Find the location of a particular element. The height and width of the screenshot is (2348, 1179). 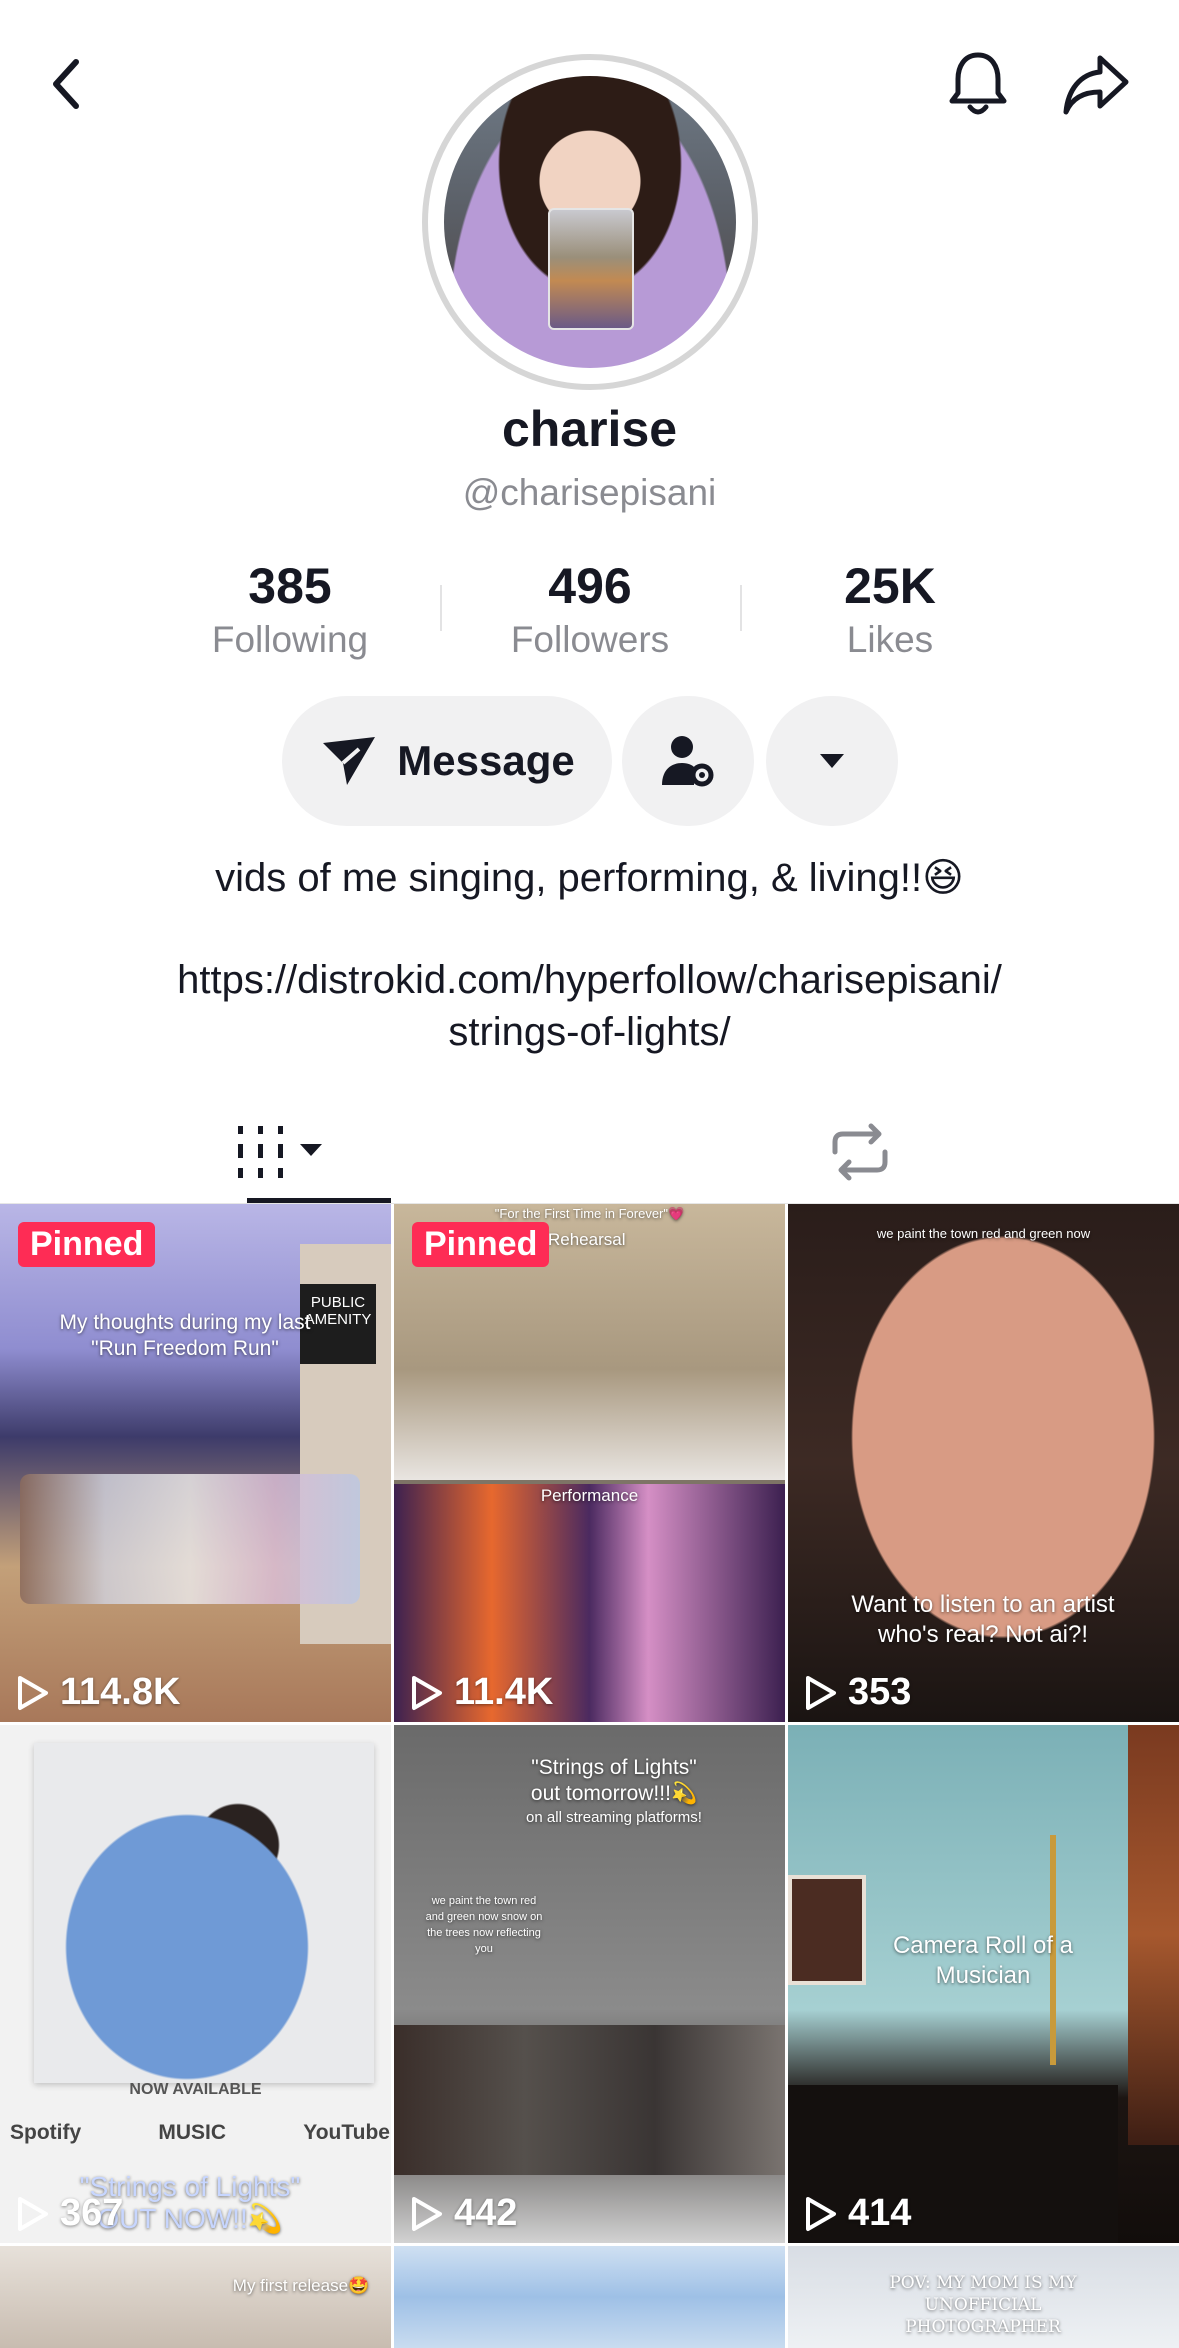

message-label: Message is located at coordinates (486, 760).